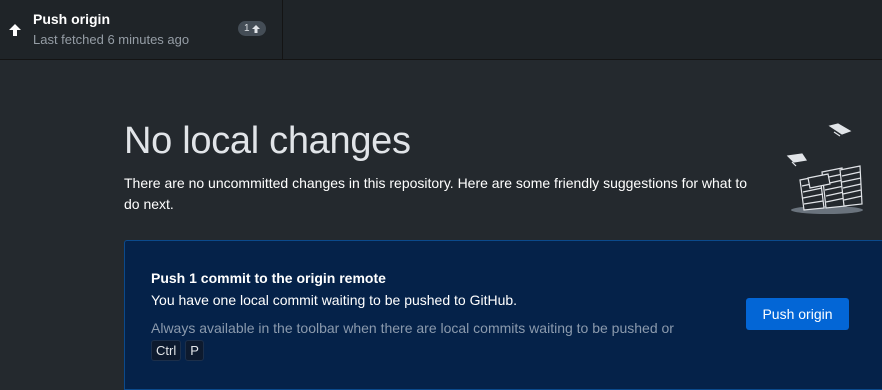 Image resolution: width=882 pixels, height=390 pixels. Describe the element at coordinates (268, 278) in the screenshot. I see `suggestion-title: Push 1 commit to the origin remote` at that location.